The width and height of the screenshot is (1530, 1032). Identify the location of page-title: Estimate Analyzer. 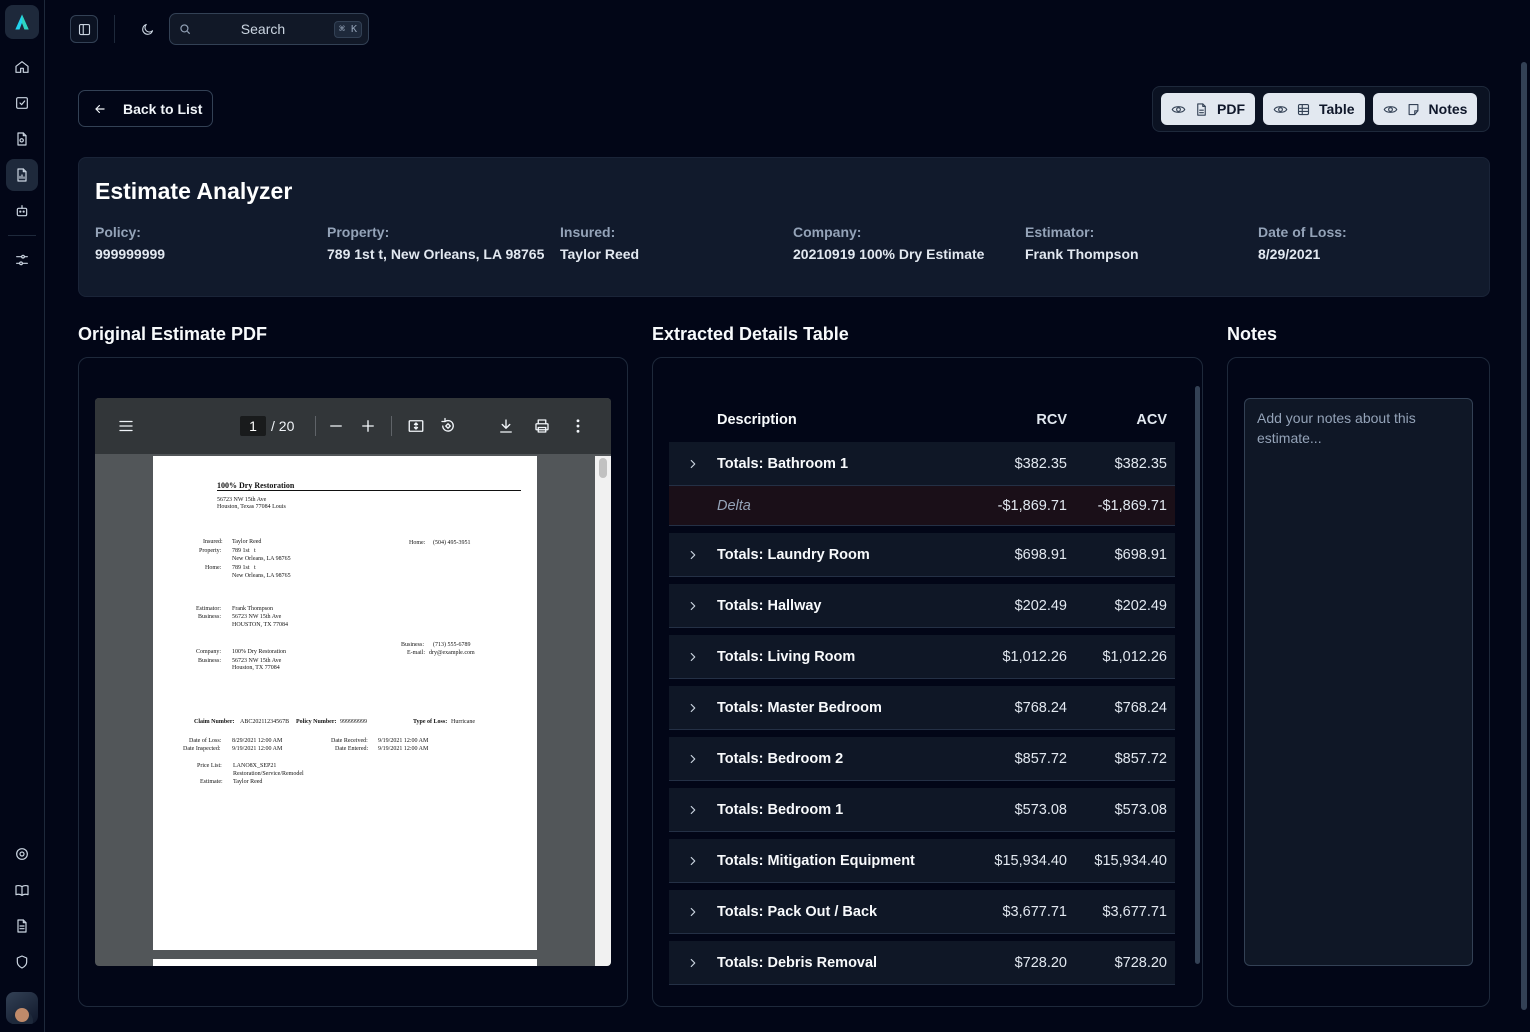
(194, 191).